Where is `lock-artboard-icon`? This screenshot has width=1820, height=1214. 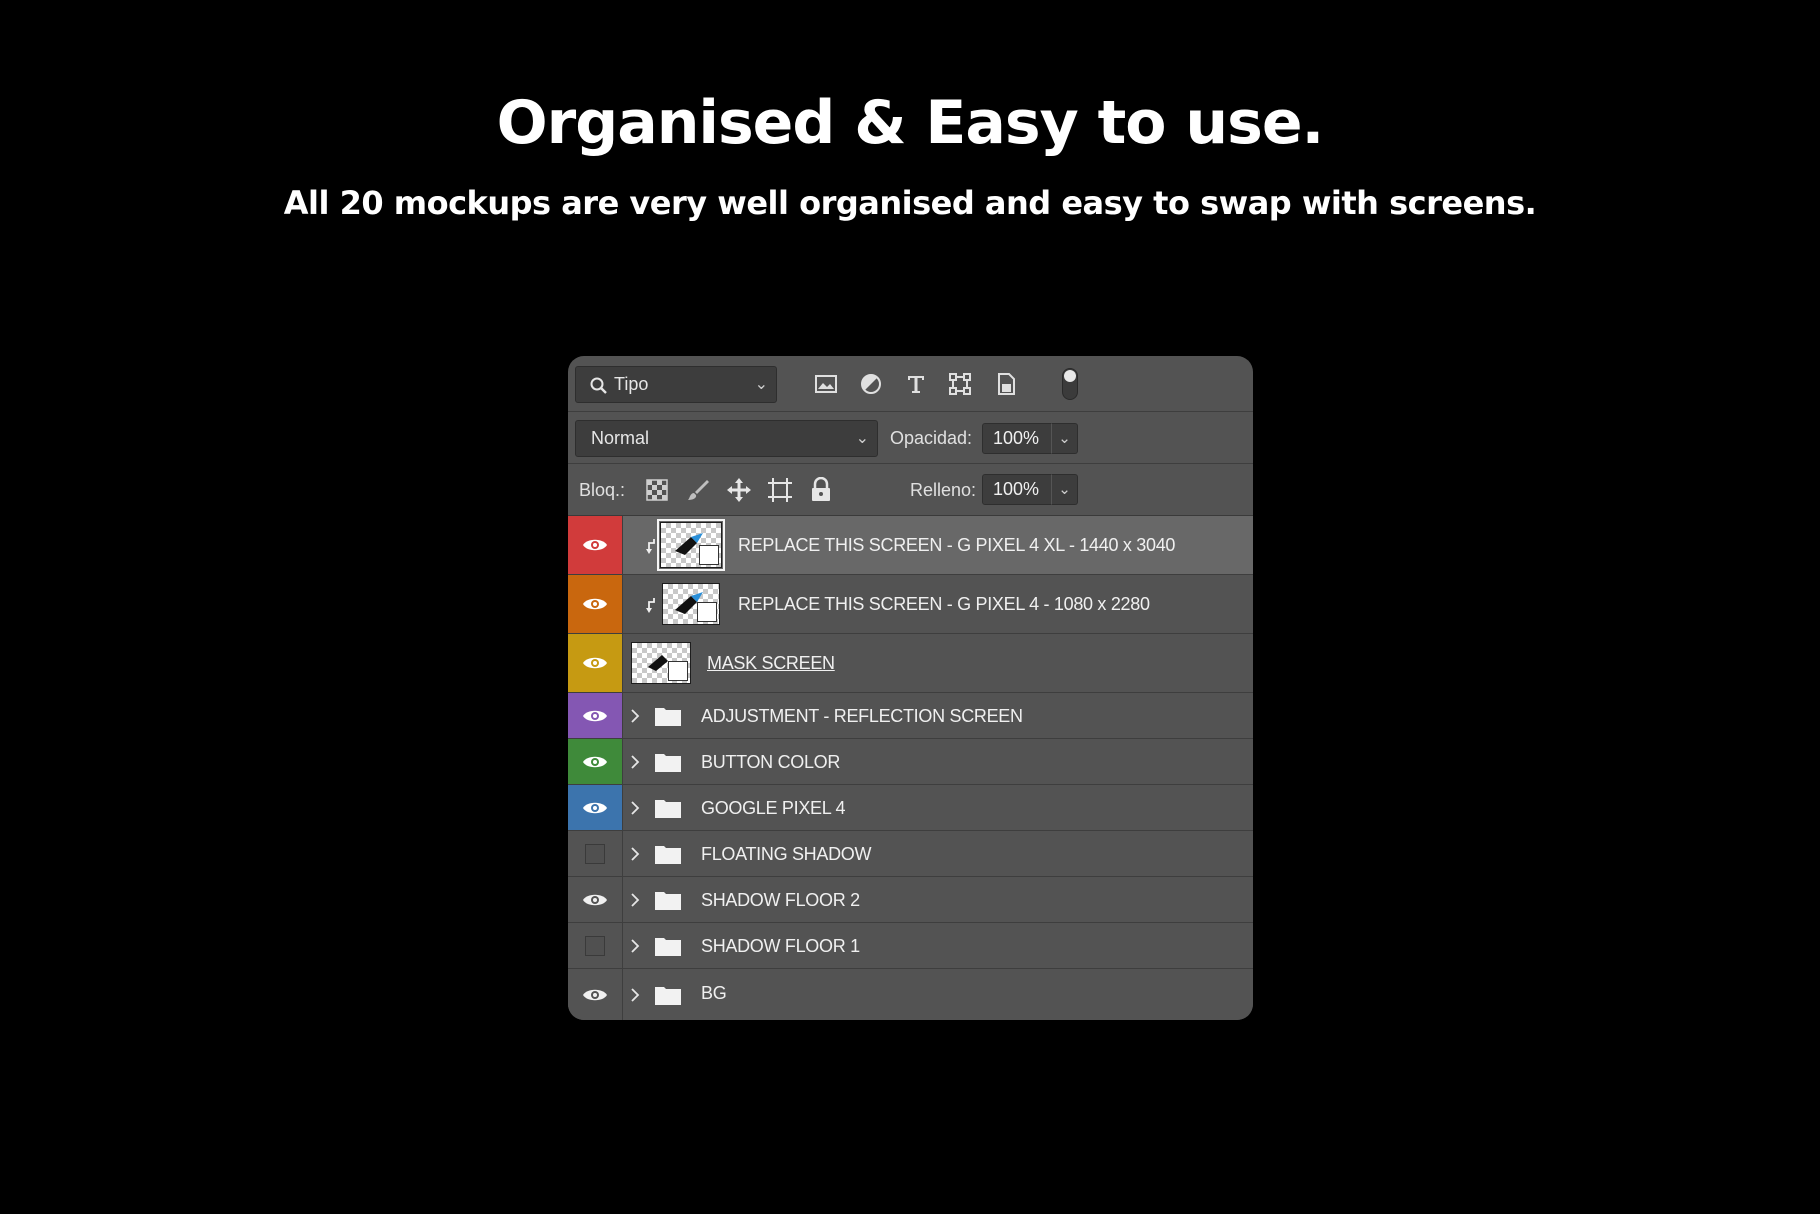
lock-artboard-icon is located at coordinates (780, 490).